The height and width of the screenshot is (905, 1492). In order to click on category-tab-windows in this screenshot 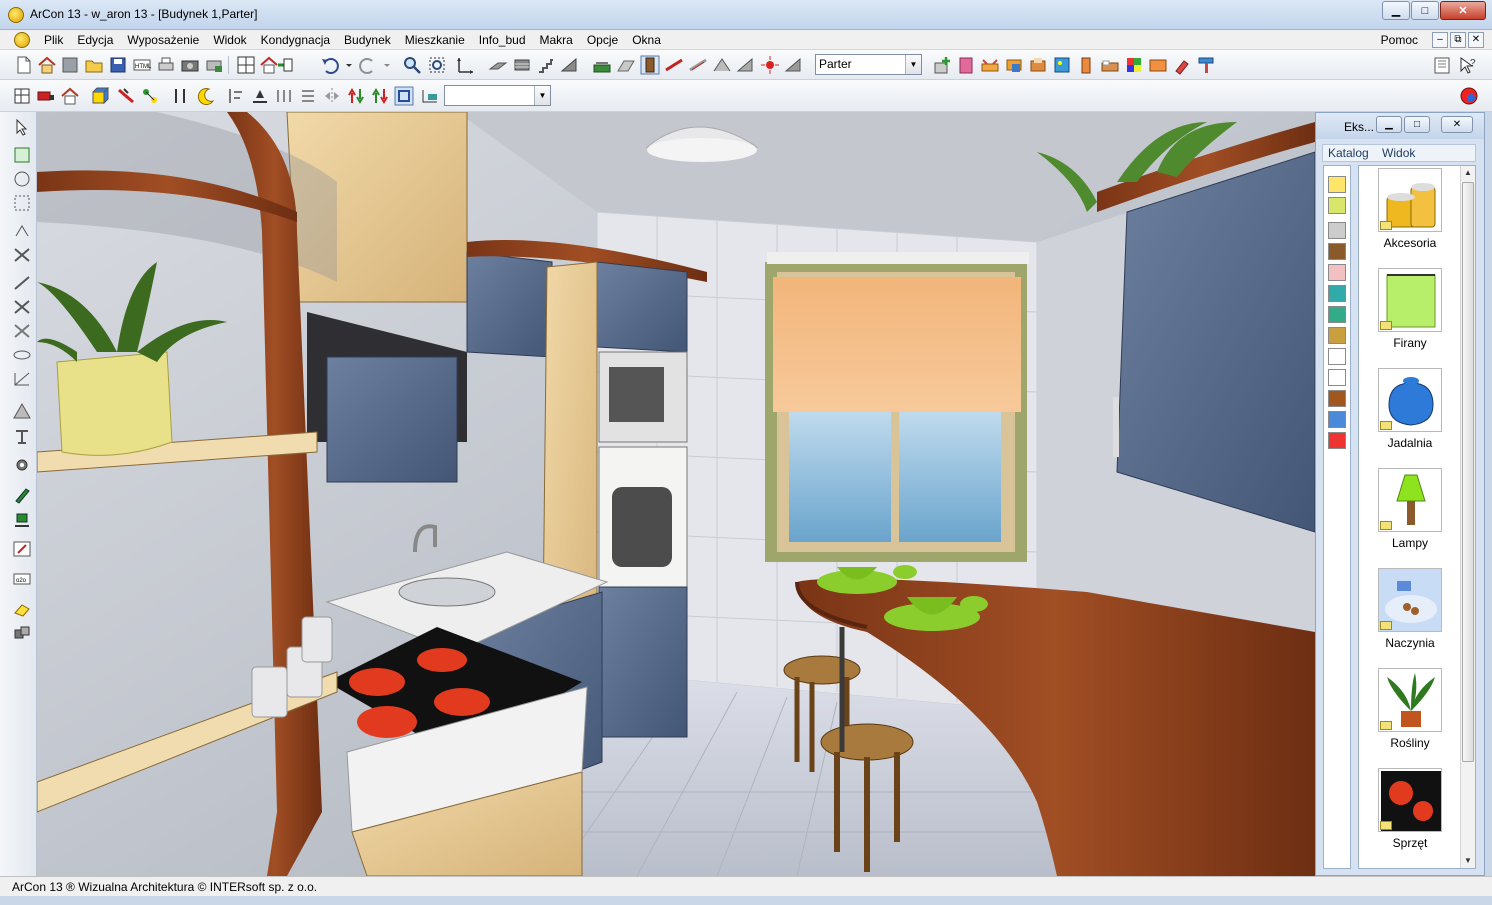, I will do `click(1337, 419)`.